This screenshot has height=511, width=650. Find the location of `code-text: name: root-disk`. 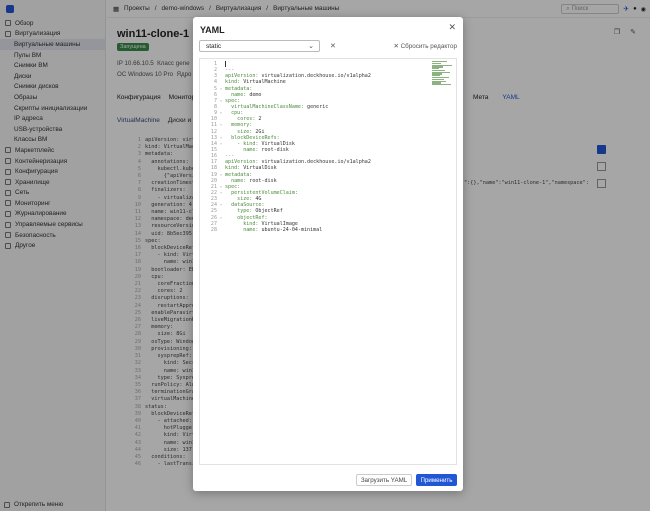

code-text: name: root-disk is located at coordinates (257, 150).